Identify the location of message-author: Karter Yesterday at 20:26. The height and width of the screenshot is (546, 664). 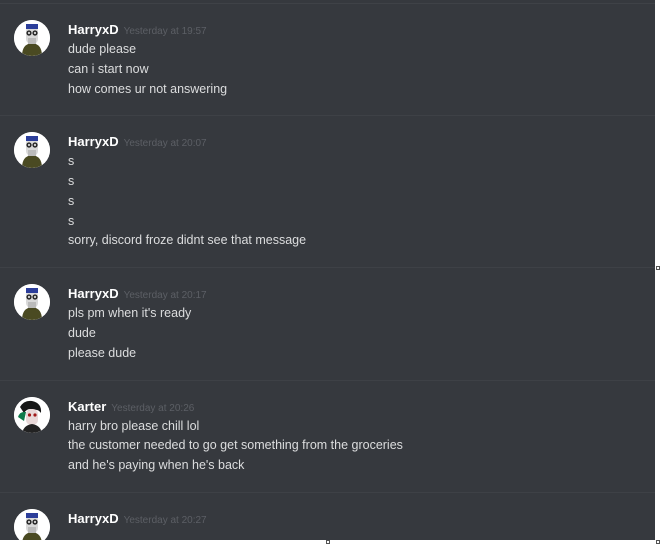
(131, 408).